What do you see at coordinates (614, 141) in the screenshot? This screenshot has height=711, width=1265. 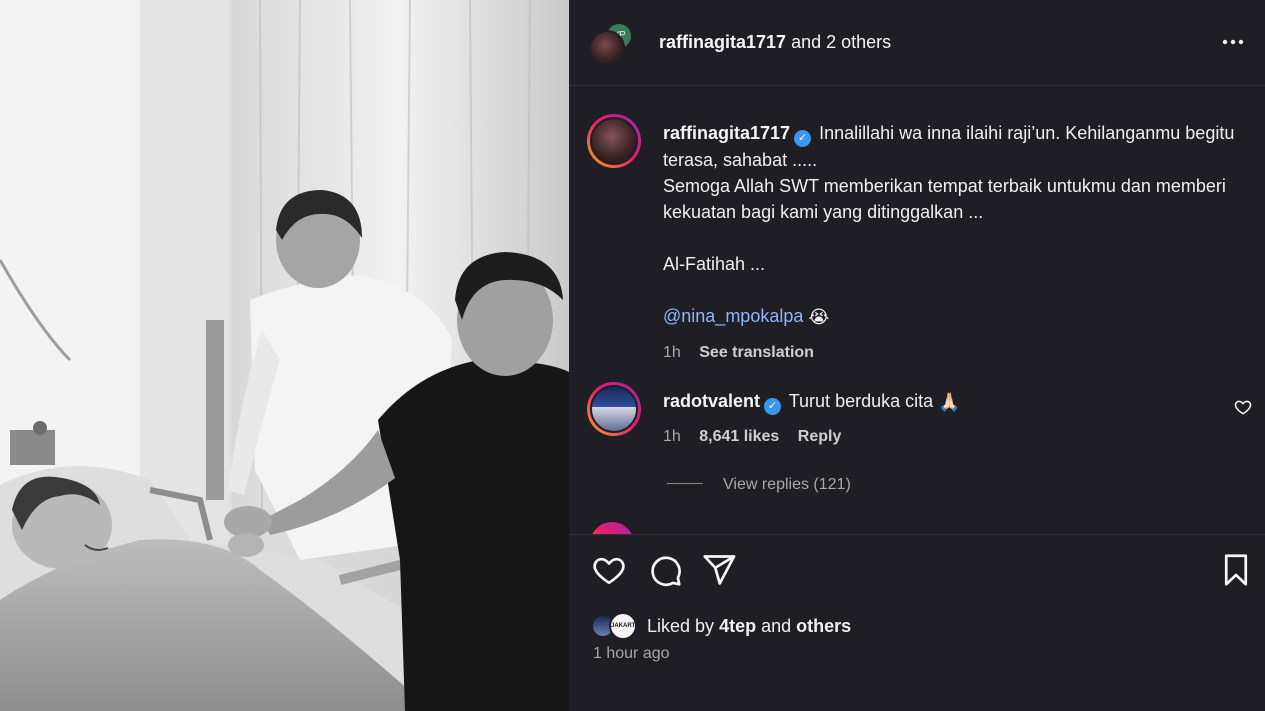 I see `caption-avatar` at bounding box center [614, 141].